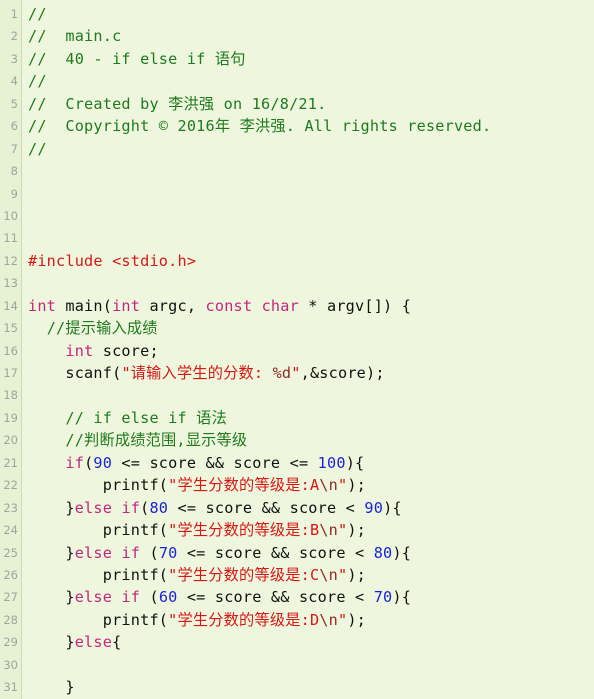 The image size is (594, 699). I want to click on code-line: // Created by 李洪强 on 16/8/21., so click(311, 104).